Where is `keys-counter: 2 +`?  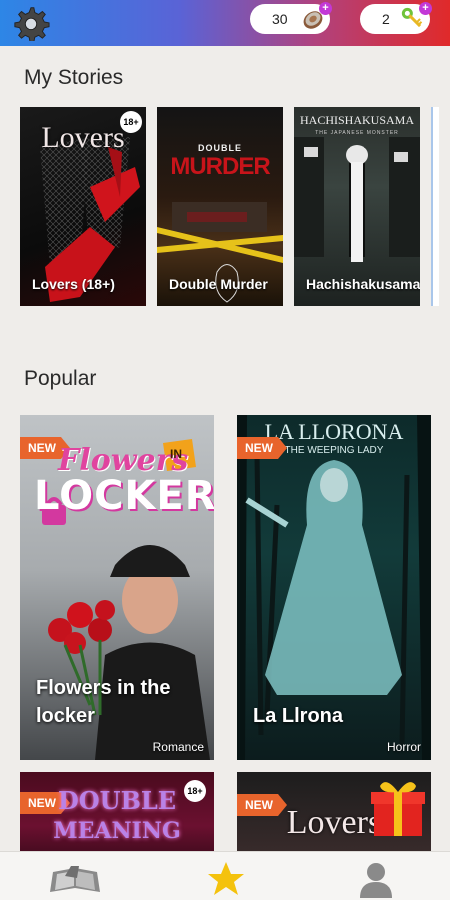
keys-counter: 2 + is located at coordinates (396, 18).